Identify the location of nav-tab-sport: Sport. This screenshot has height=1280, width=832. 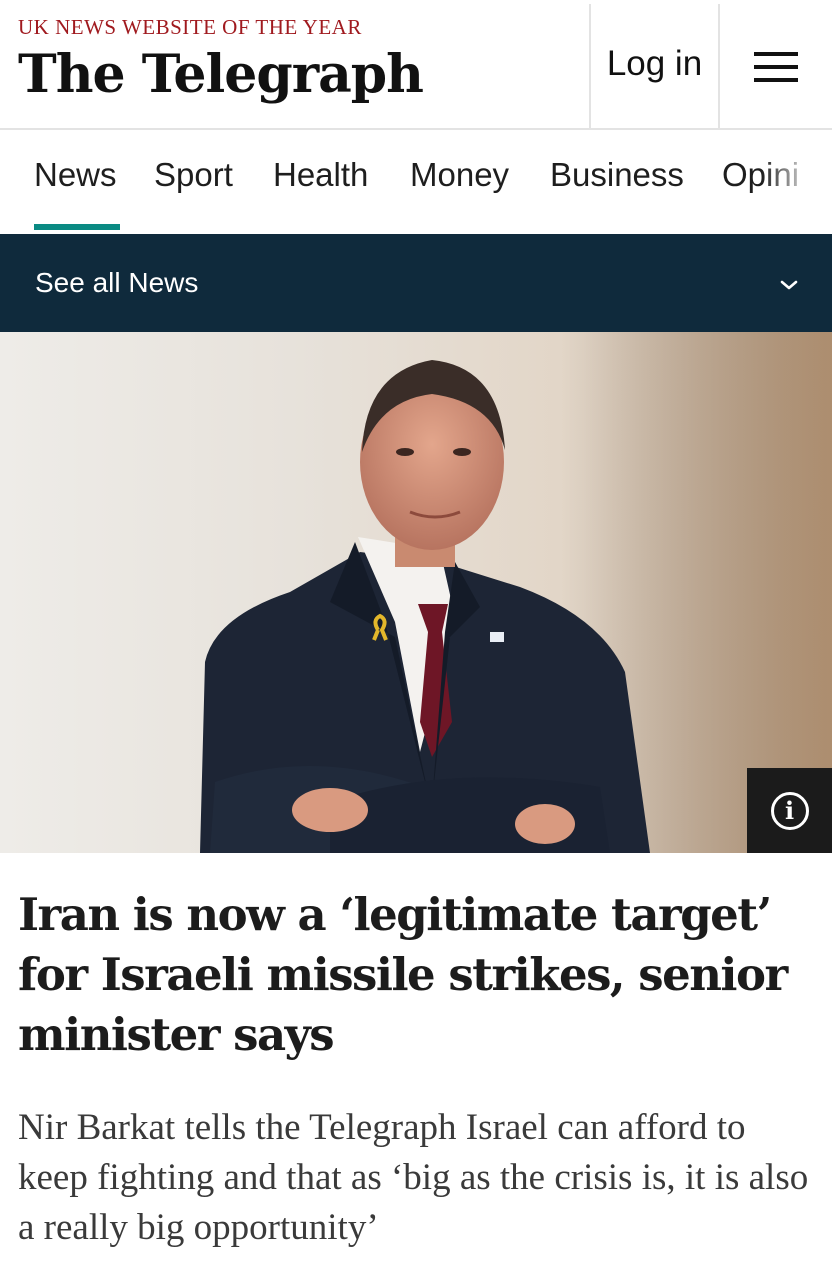
(193, 175).